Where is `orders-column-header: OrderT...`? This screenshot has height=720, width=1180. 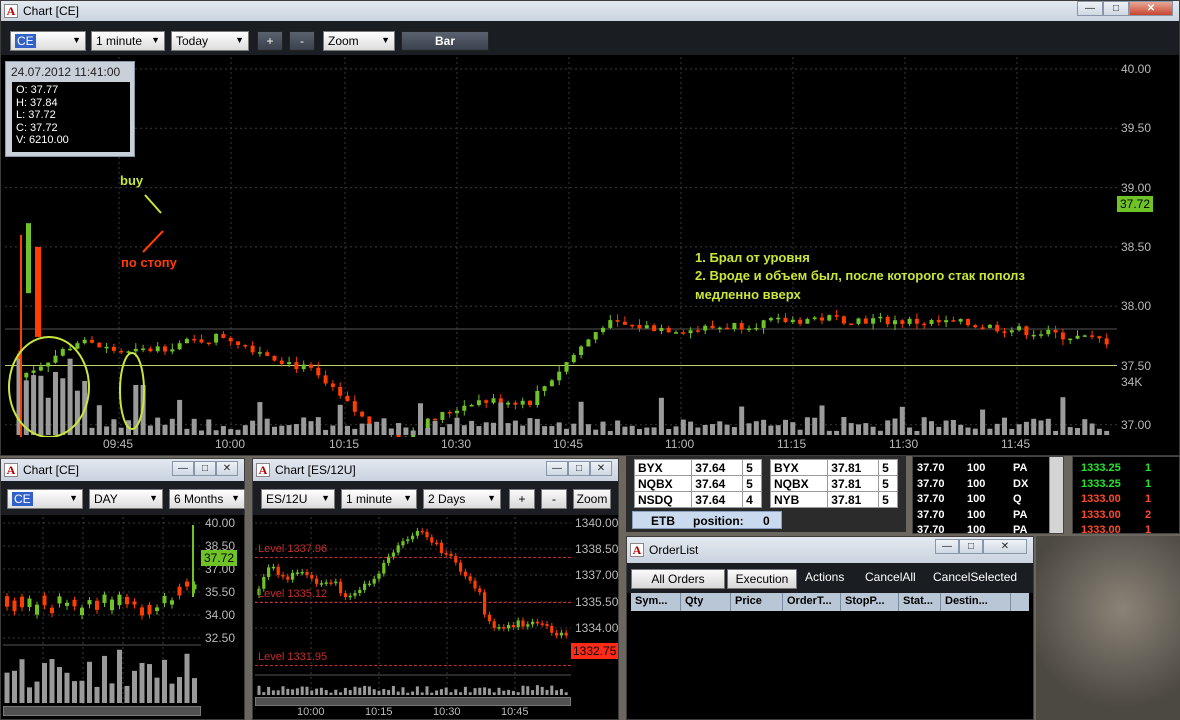 orders-column-header: OrderT... is located at coordinates (812, 602).